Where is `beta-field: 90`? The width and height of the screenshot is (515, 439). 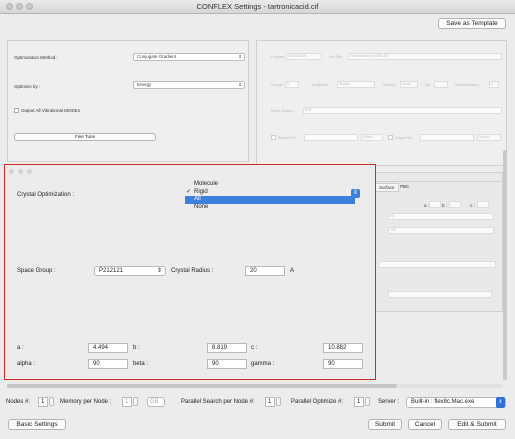 beta-field: 90 is located at coordinates (227, 364).